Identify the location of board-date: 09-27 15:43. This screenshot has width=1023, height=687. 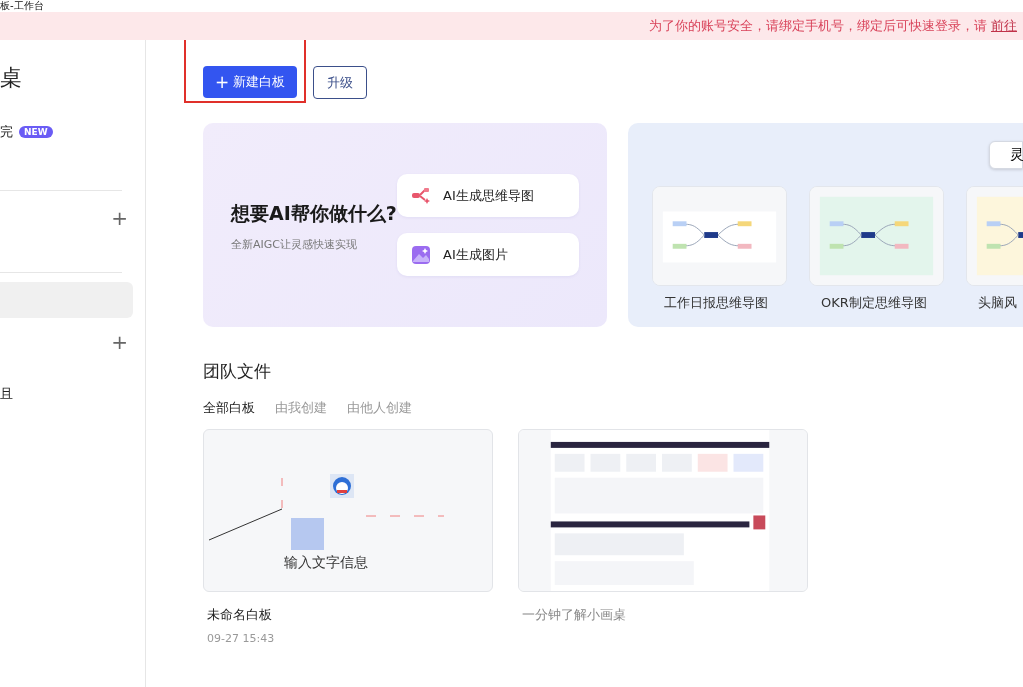
(241, 638).